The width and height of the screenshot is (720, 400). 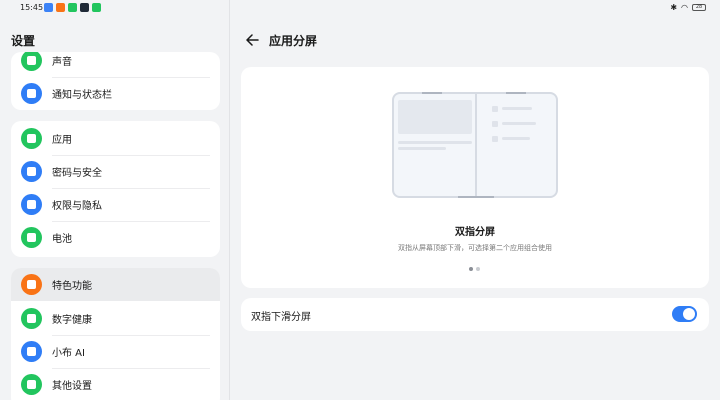 What do you see at coordinates (252, 40) in the screenshot?
I see `back-arrow-icon` at bounding box center [252, 40].